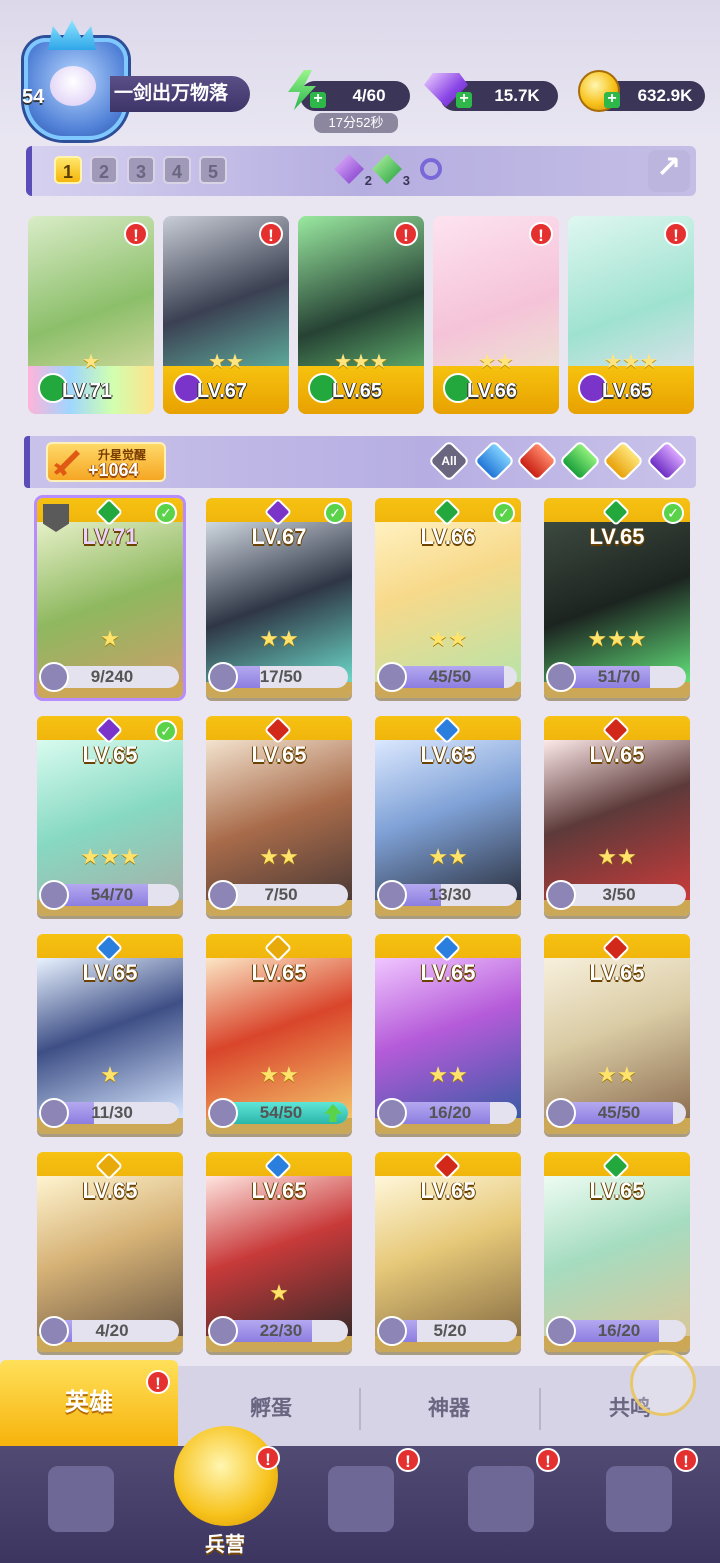 This screenshot has width=720, height=1563. What do you see at coordinates (279, 598) in the screenshot?
I see `hero-card: LV.67 ★★ 17/50 ✓` at bounding box center [279, 598].